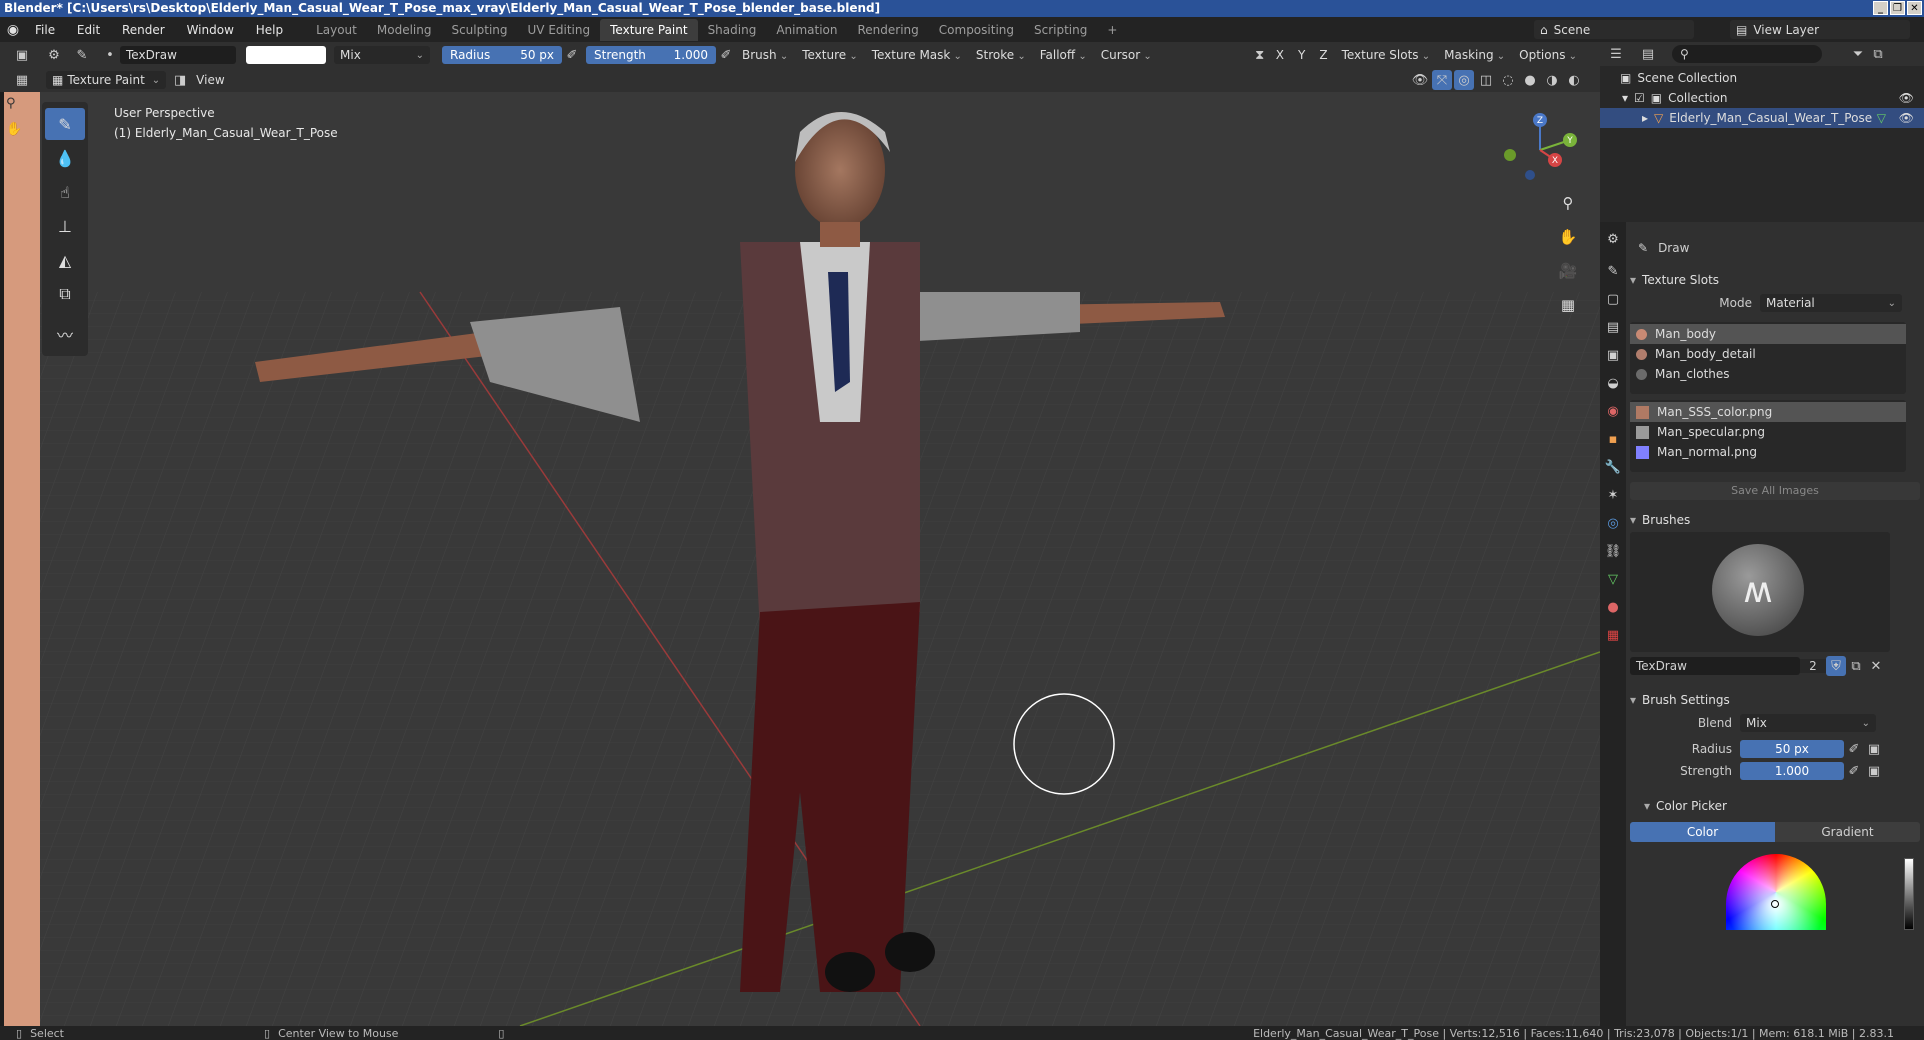 Image resolution: width=1924 pixels, height=1040 pixels. What do you see at coordinates (1552, 80) in the screenshot?
I see `material-shading-icon: ◑` at bounding box center [1552, 80].